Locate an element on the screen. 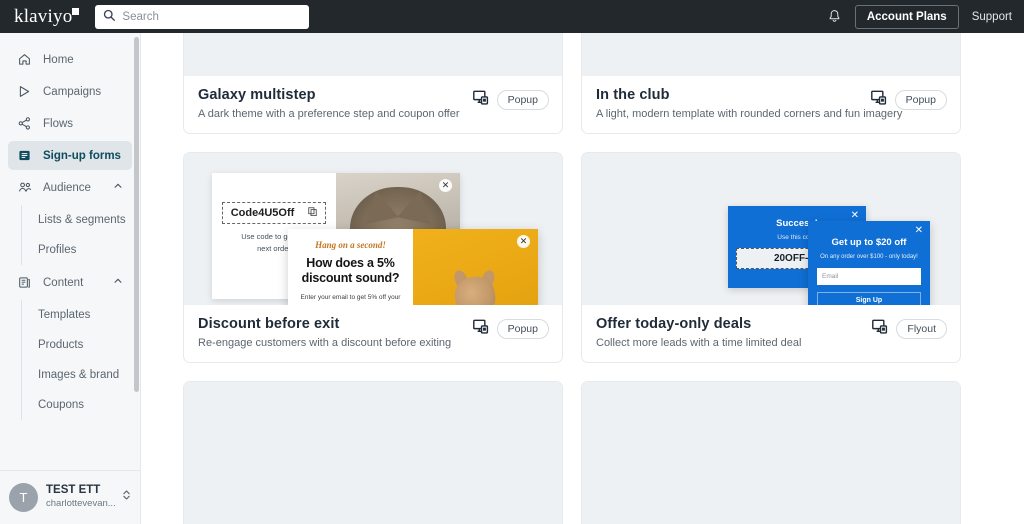 This screenshot has height=524, width=1024. card-meta: Flyout is located at coordinates (909, 329).